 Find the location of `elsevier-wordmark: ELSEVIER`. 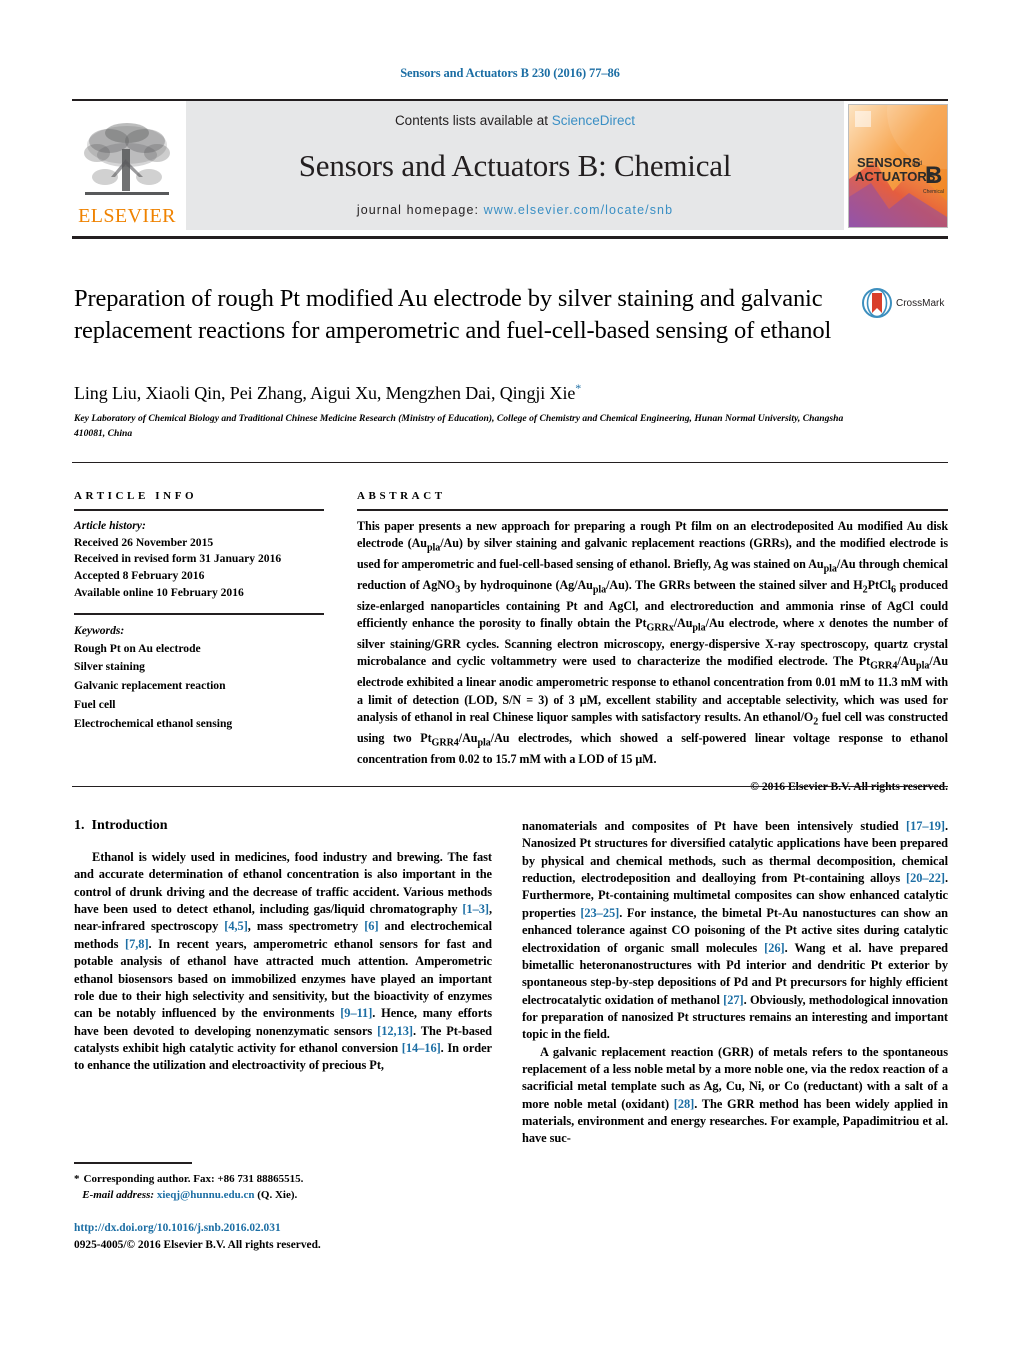

elsevier-wordmark: ELSEVIER is located at coordinates (127, 216).